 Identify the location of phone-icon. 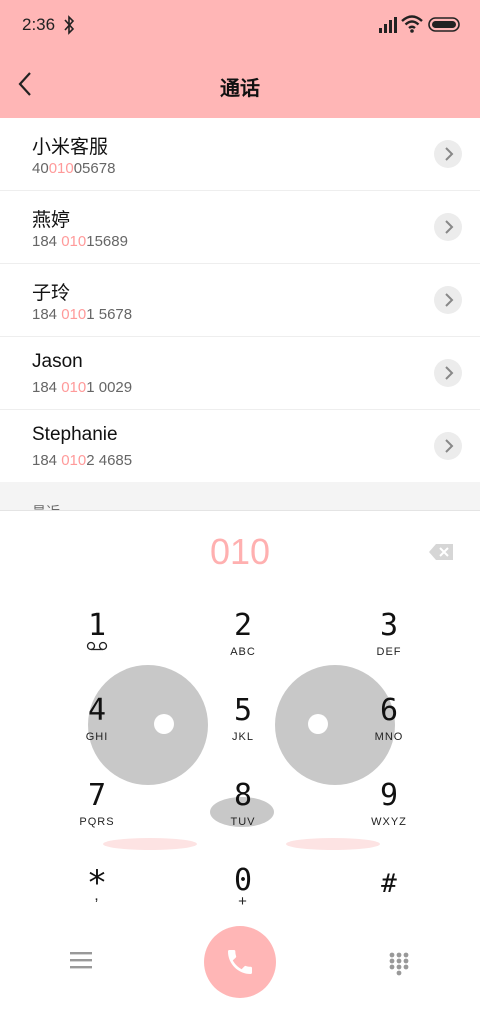
(240, 962).